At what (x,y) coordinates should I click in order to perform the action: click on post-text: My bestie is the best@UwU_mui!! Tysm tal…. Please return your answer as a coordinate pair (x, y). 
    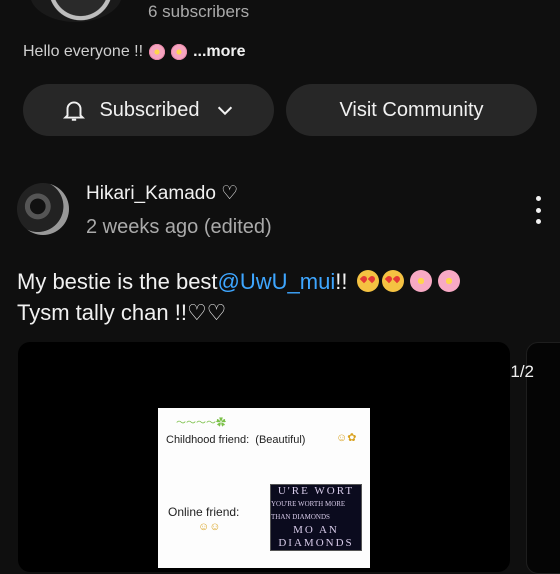
    Looking at the image, I should click on (282, 297).